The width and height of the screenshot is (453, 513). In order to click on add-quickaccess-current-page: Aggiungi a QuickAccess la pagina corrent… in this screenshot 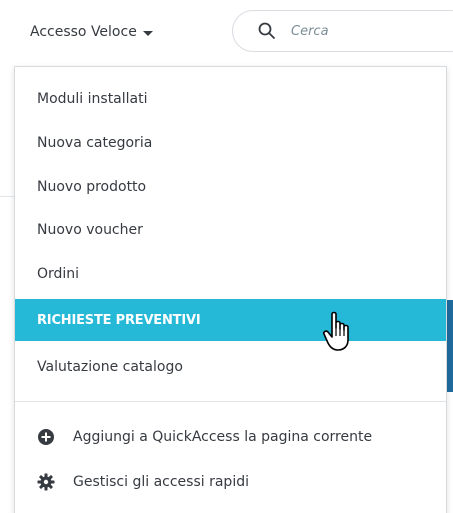, I will do `click(230, 437)`.